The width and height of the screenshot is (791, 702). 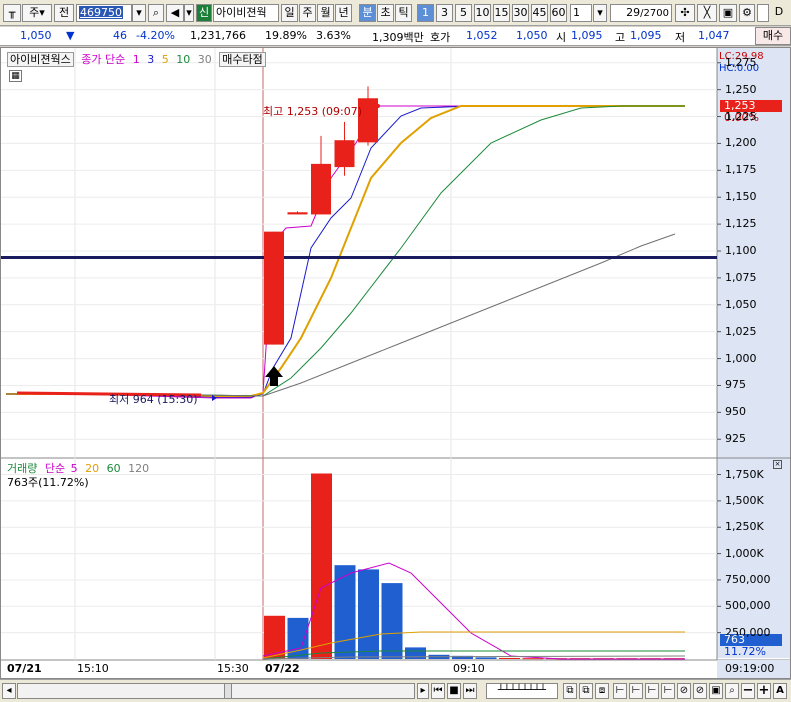 What do you see at coordinates (165, 59) in the screenshot?
I see `legend-ma-5: 5` at bounding box center [165, 59].